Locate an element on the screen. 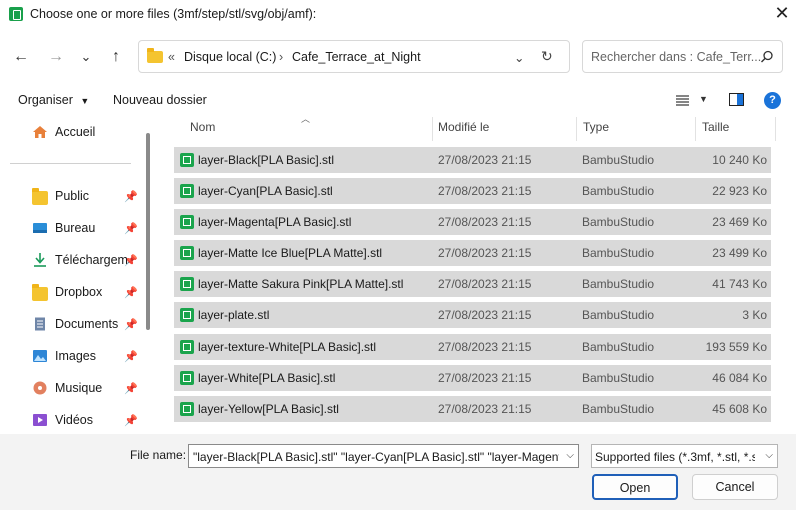 The height and width of the screenshot is (510, 796). view-options-icon is located at coordinates (683, 101).